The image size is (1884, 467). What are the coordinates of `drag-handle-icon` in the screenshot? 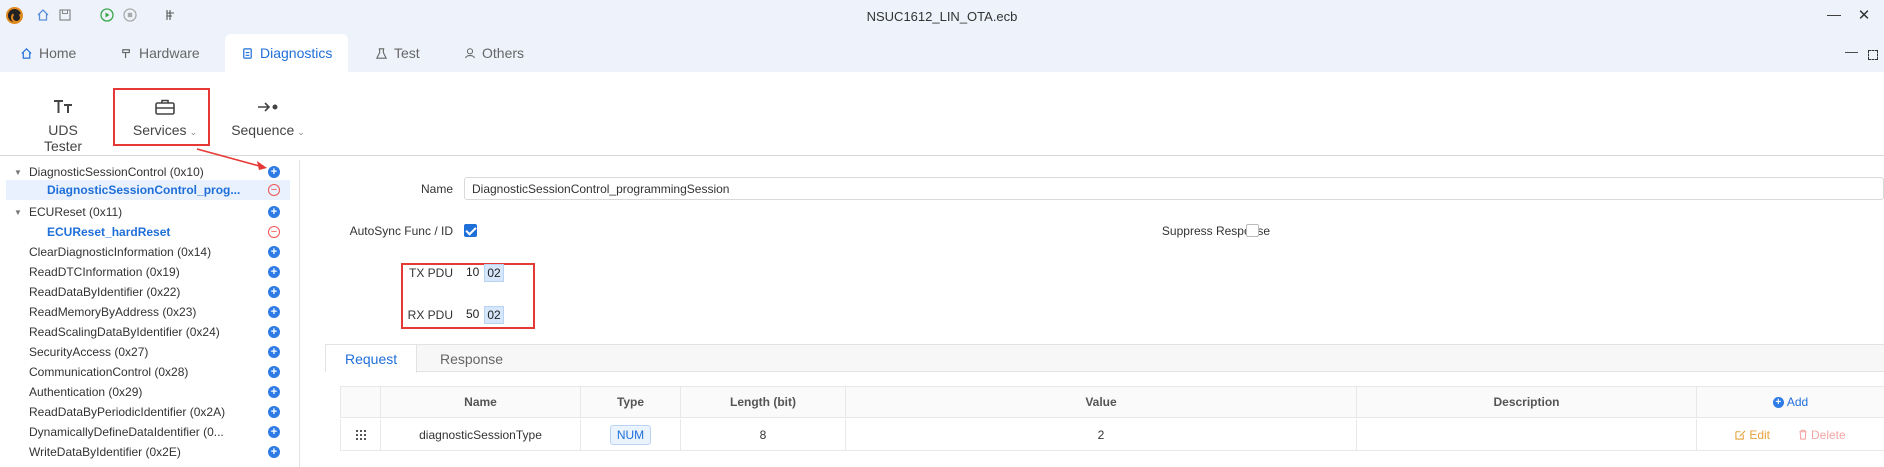 It's located at (360, 434).